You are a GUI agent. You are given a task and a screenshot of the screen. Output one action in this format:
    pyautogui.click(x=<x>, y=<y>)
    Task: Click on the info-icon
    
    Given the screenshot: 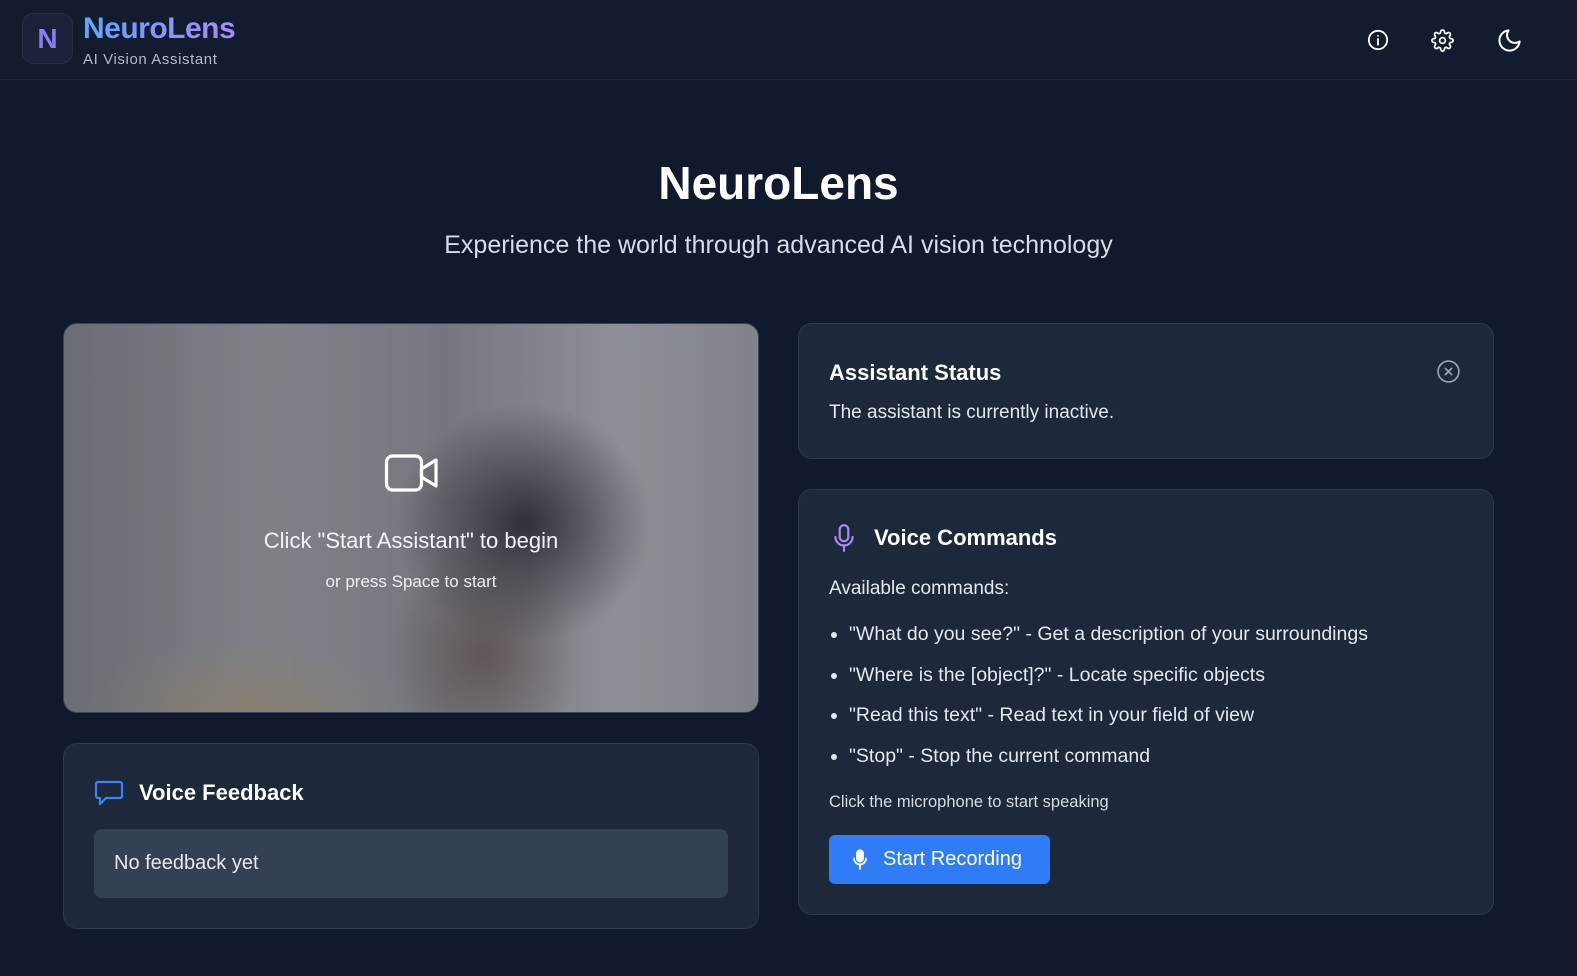 What is the action you would take?
    pyautogui.click(x=1378, y=40)
    